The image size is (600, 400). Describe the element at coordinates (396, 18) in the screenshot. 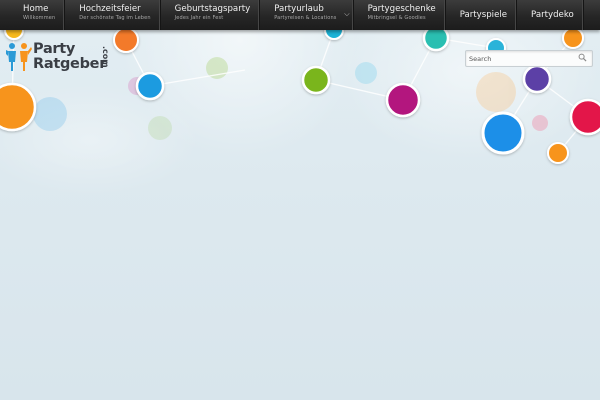

I see `nav-item-subtitle: Mitbringsel & Goodies` at that location.